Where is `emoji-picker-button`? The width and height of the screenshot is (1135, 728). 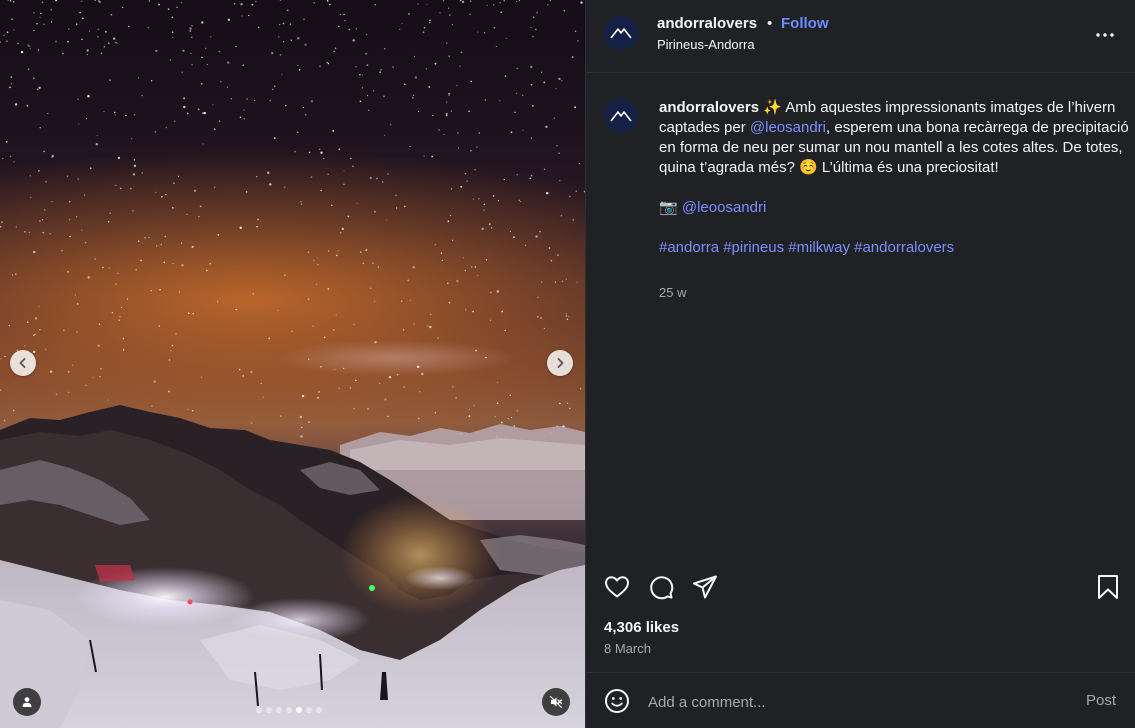
emoji-picker-button is located at coordinates (617, 701).